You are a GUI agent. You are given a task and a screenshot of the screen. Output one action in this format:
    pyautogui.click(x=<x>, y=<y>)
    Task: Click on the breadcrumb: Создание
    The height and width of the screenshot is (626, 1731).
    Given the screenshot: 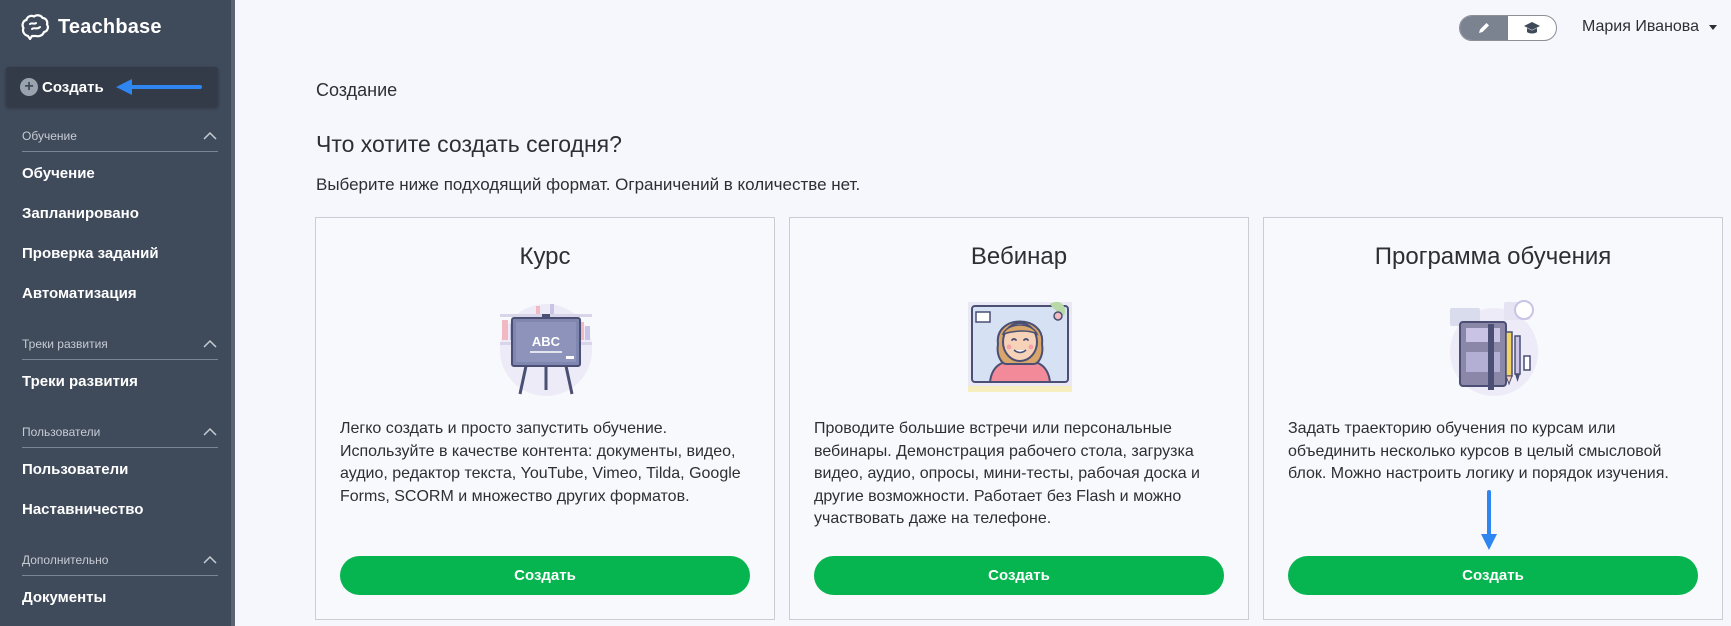 What is the action you would take?
    pyautogui.click(x=357, y=90)
    